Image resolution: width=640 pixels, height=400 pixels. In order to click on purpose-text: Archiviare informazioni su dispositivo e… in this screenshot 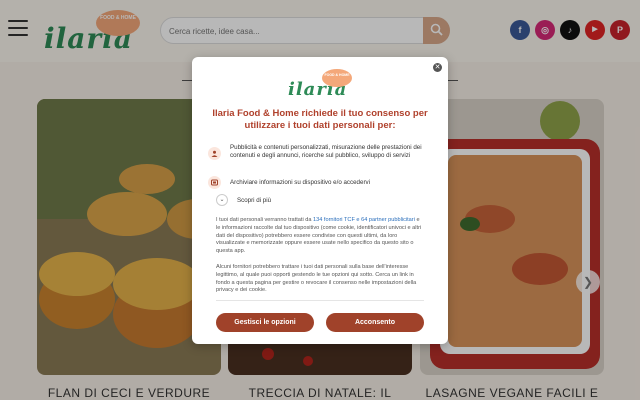, I will do `click(300, 182)`.